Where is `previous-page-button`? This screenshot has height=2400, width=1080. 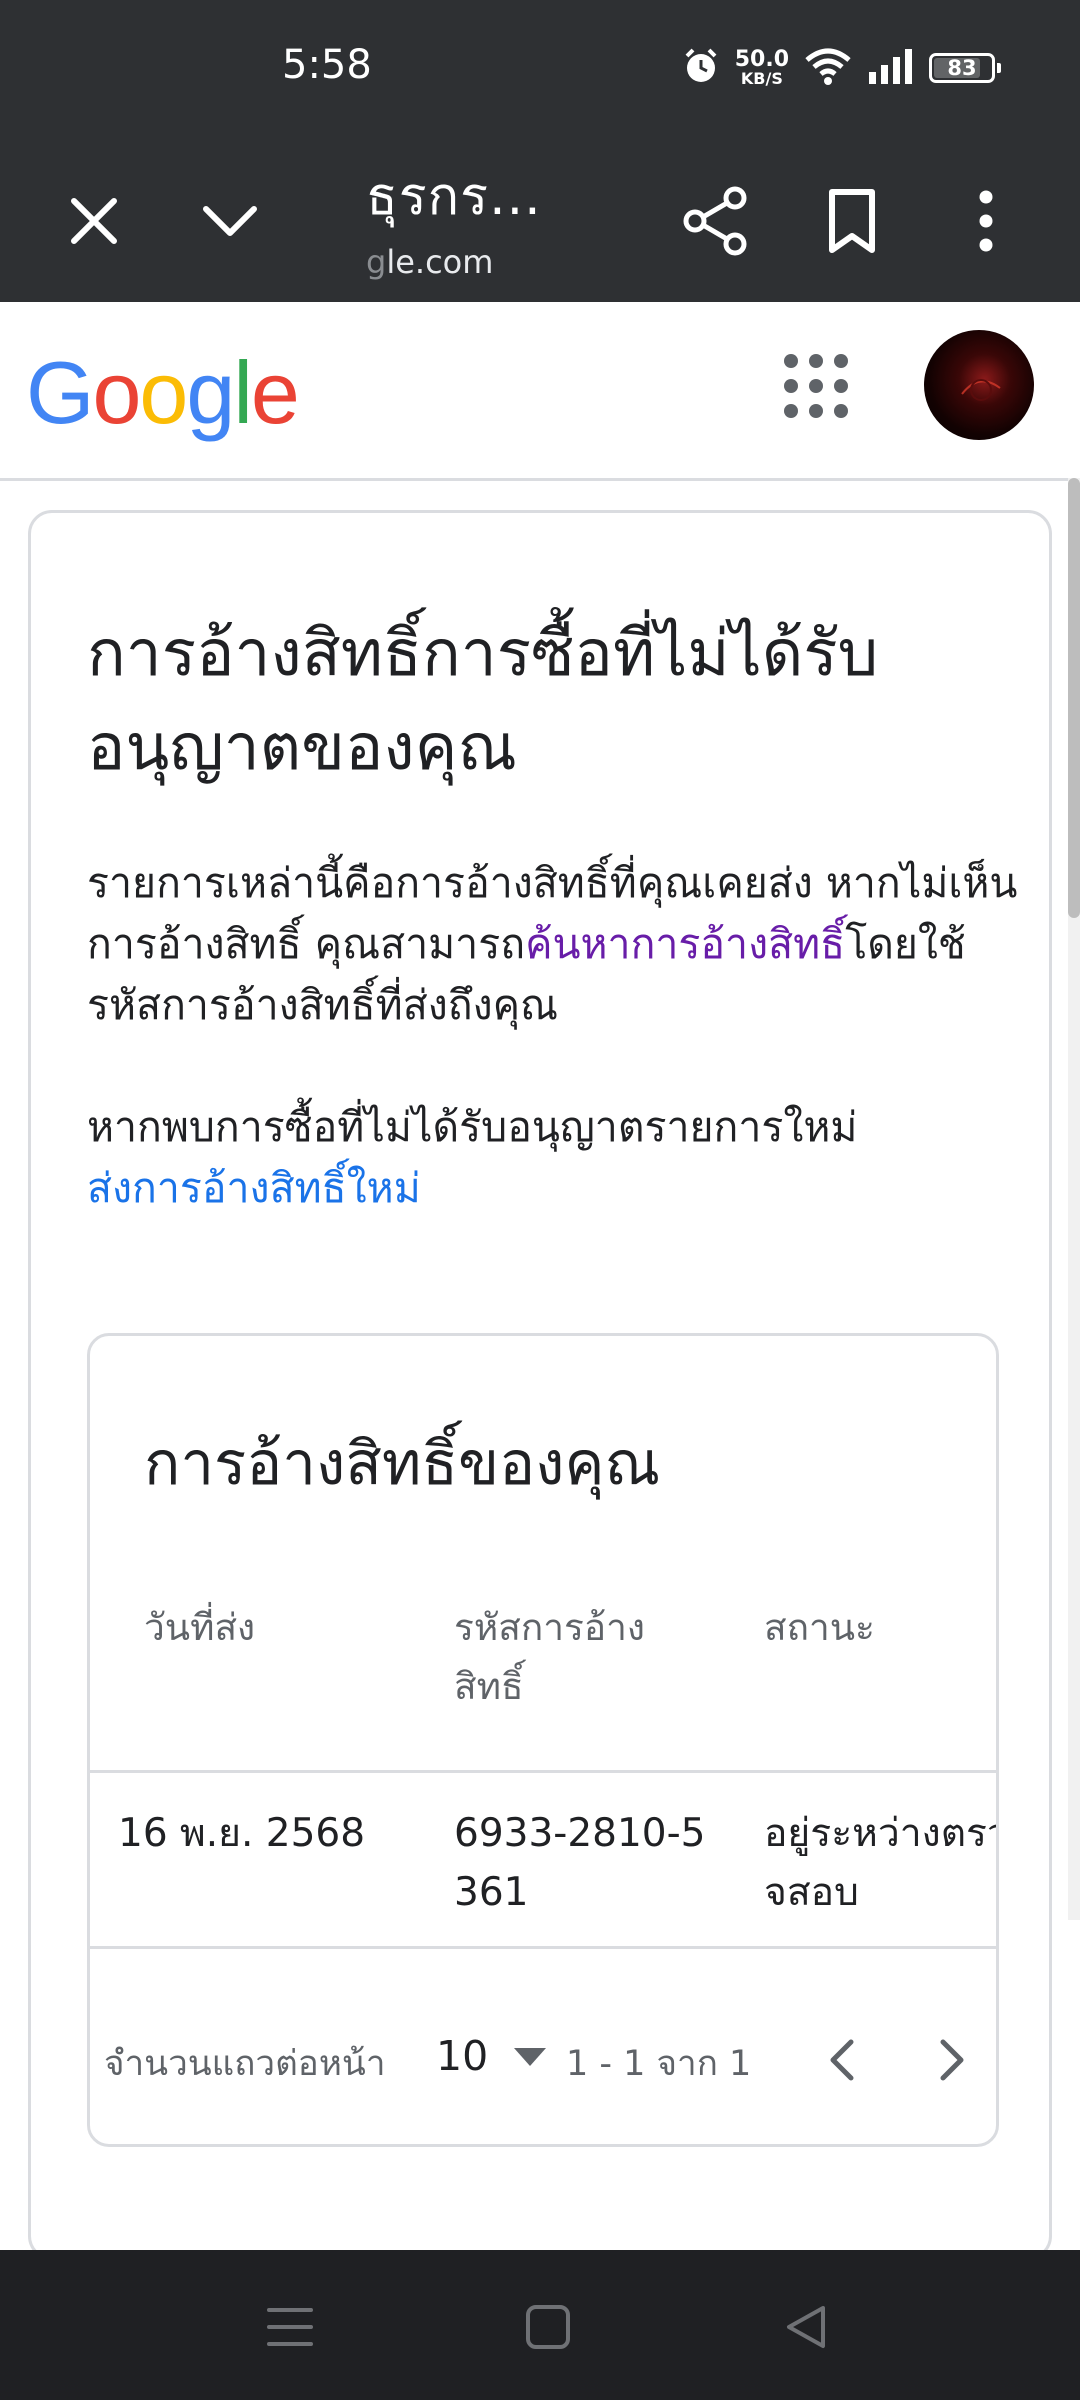 previous-page-button is located at coordinates (842, 2060).